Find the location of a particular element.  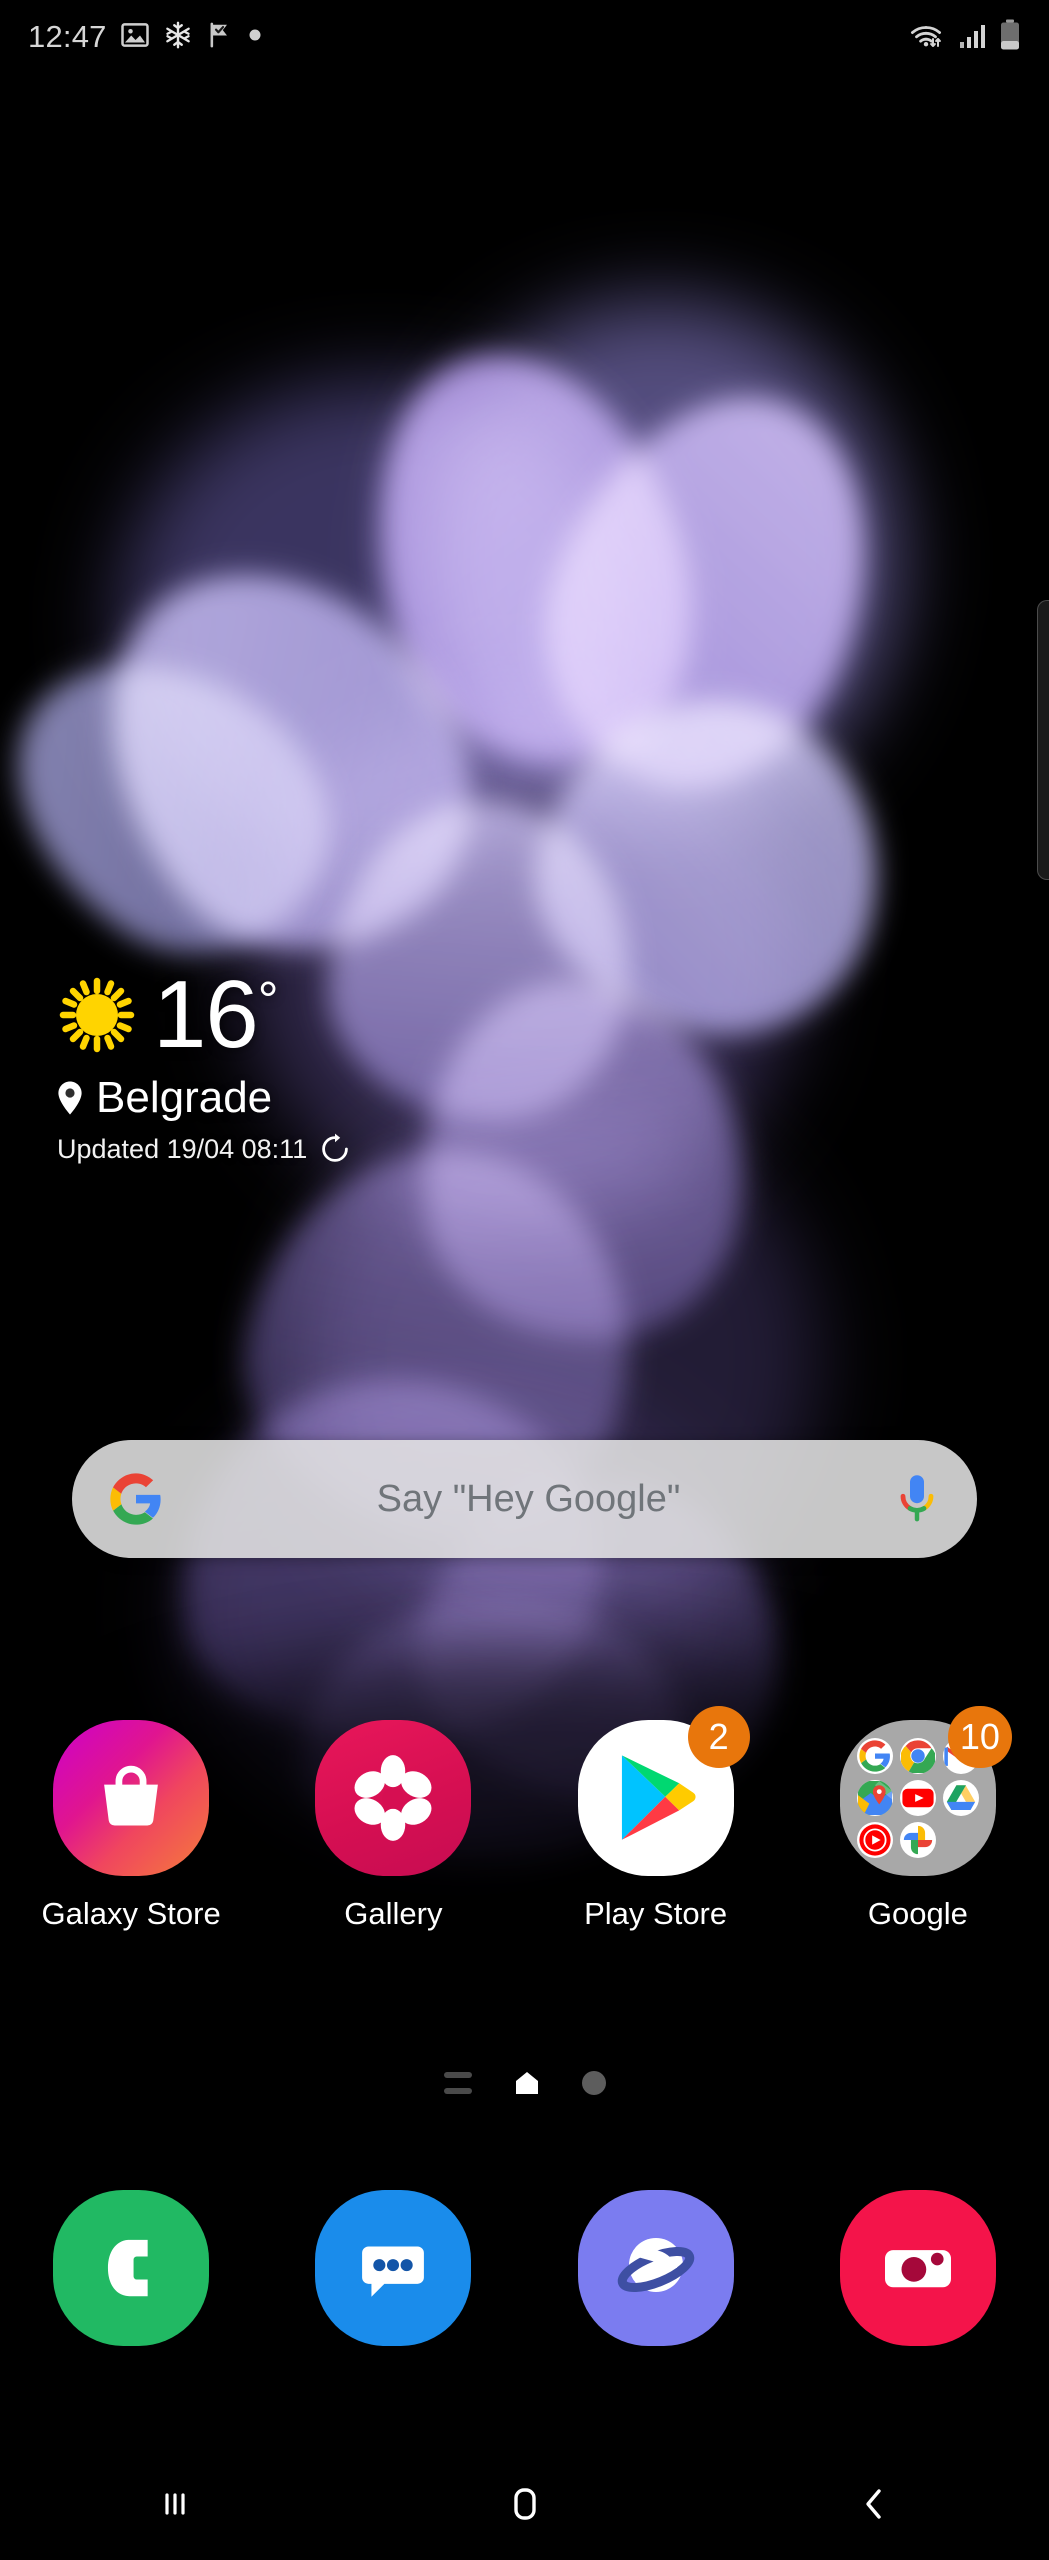

drive-icon is located at coordinates (961, 1798).